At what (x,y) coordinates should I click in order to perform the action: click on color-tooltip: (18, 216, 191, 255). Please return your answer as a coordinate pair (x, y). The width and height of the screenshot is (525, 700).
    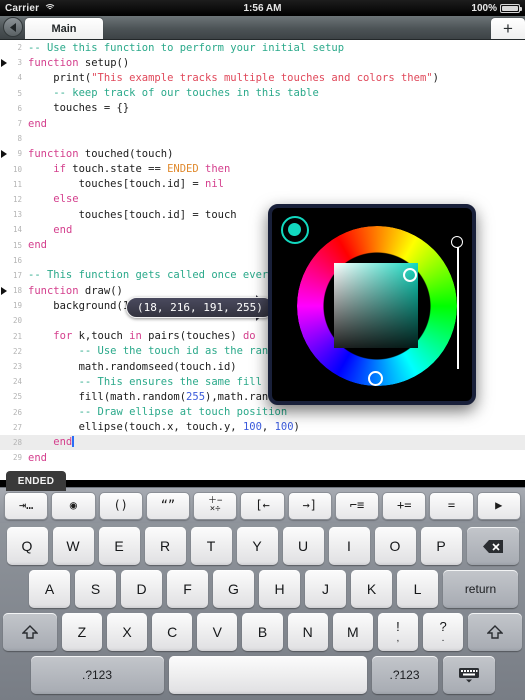
    Looking at the image, I should click on (200, 307).